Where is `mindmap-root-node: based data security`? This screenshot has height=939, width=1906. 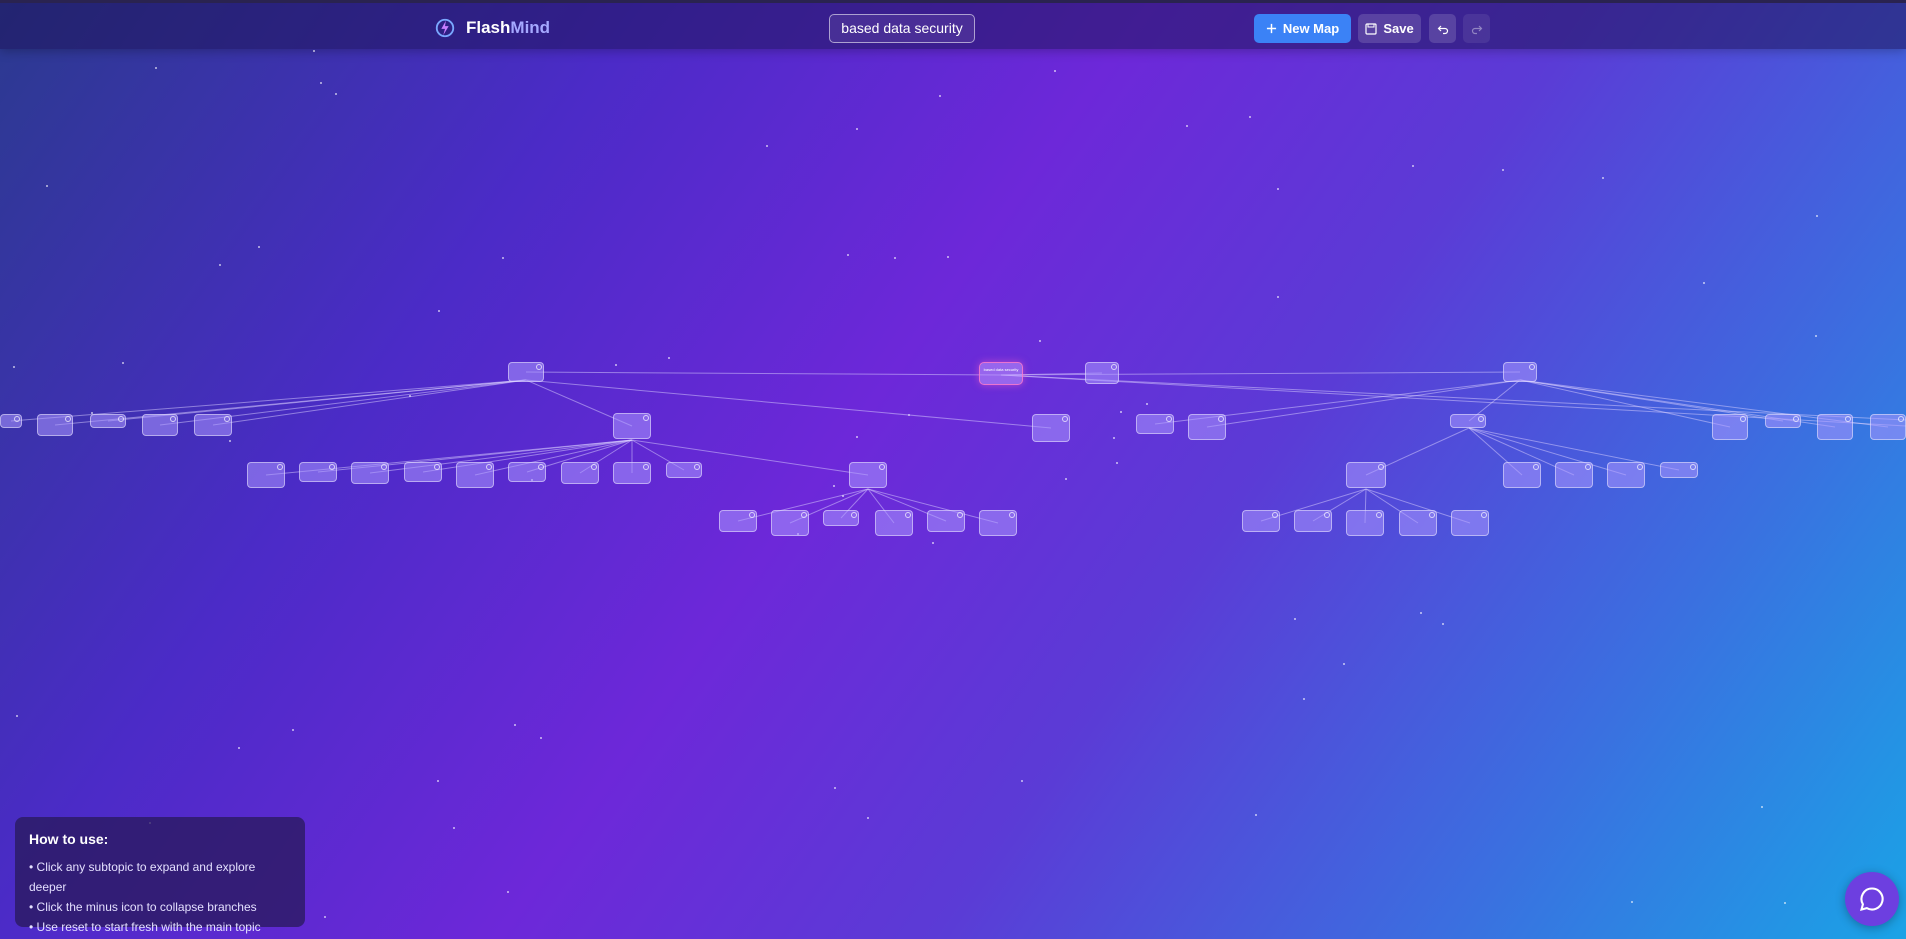
mindmap-root-node: based data security is located at coordinates (1001, 373).